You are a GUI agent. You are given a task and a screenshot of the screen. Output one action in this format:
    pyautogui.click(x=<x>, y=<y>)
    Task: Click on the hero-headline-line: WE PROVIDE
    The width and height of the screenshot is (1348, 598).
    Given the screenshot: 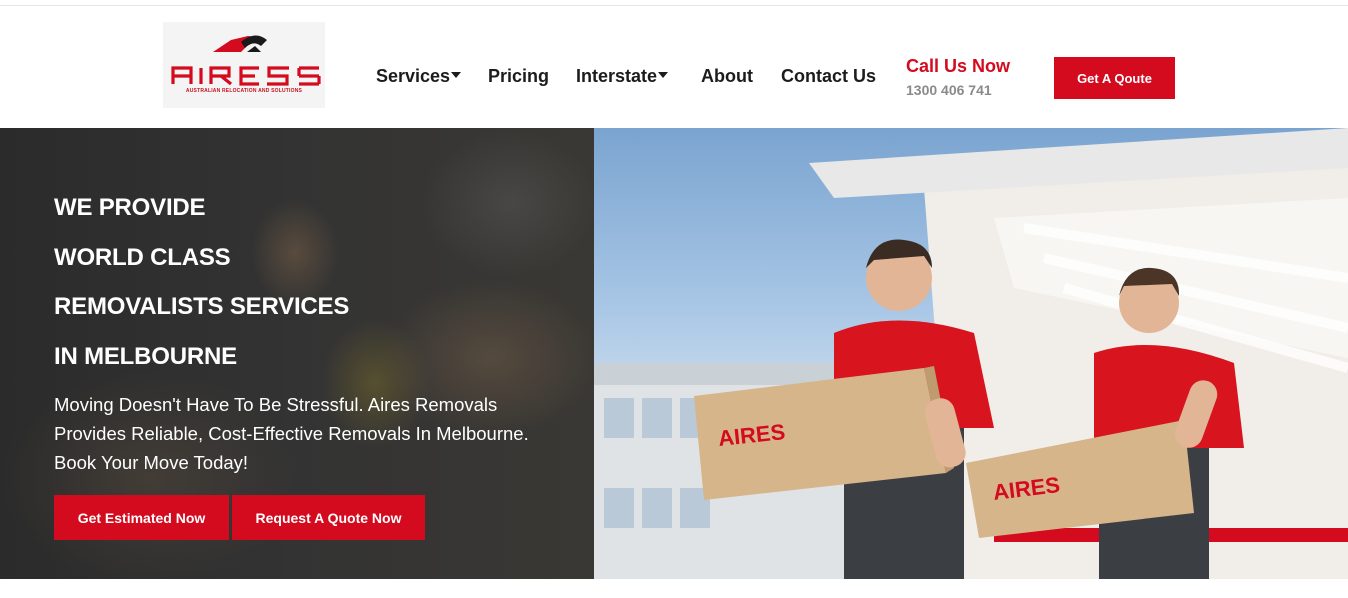 What is the action you would take?
    pyautogui.click(x=130, y=207)
    